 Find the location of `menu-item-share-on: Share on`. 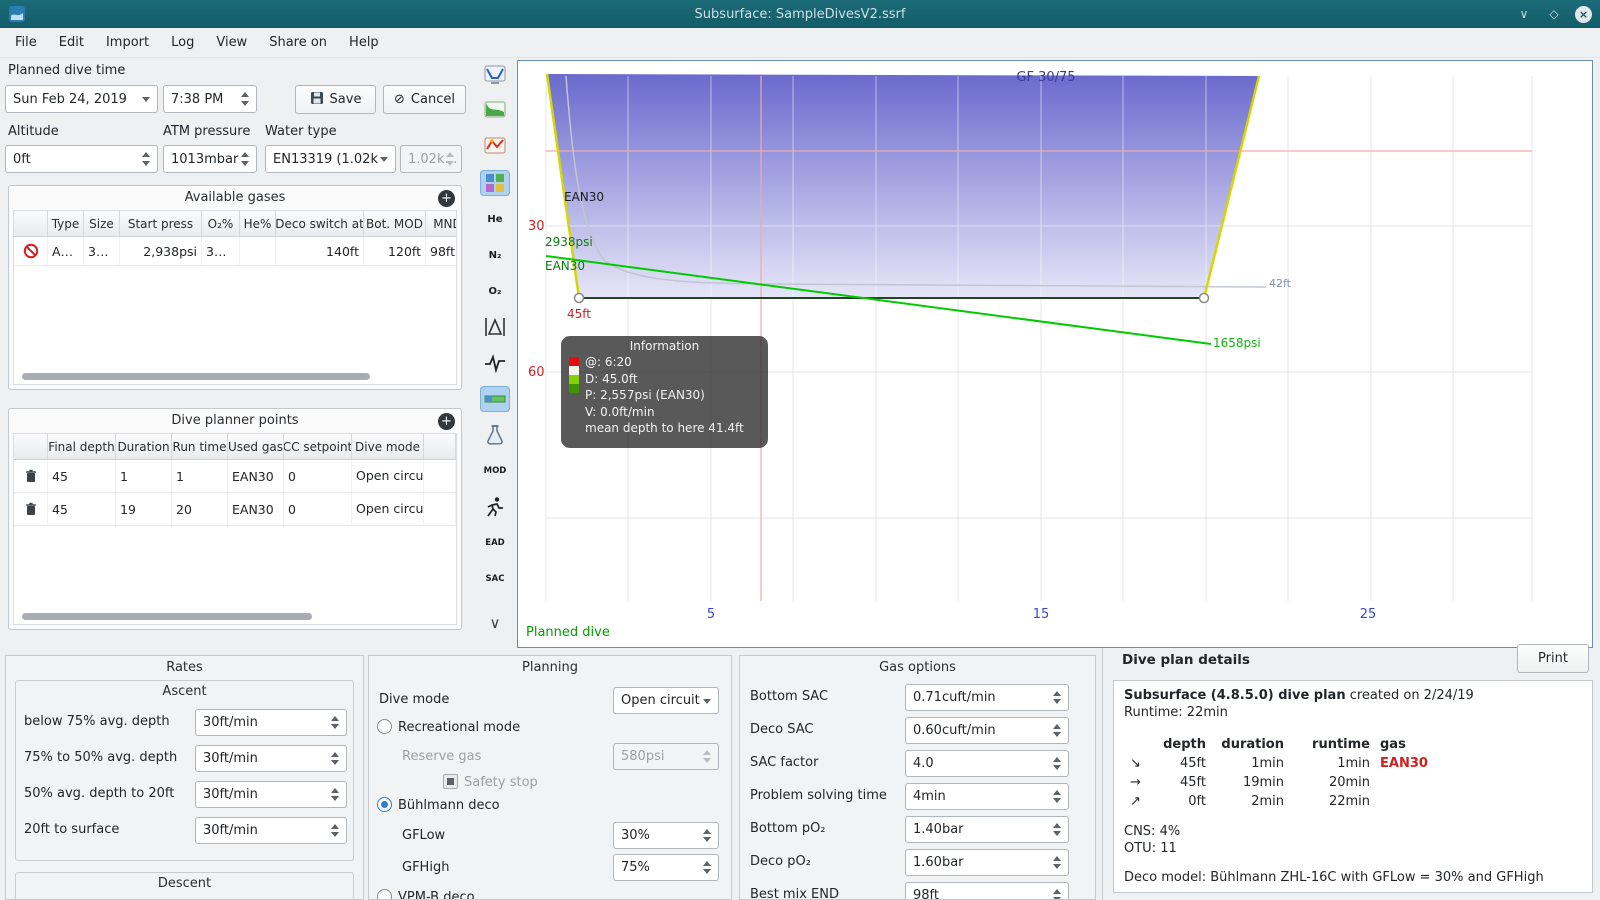

menu-item-share-on: Share on is located at coordinates (298, 42).